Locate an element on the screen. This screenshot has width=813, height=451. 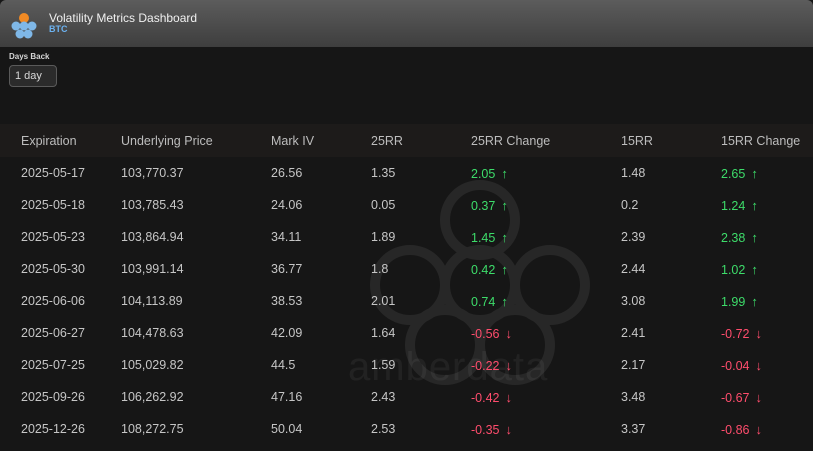
expiration-cell: 2025-06-27 is located at coordinates (53, 333).